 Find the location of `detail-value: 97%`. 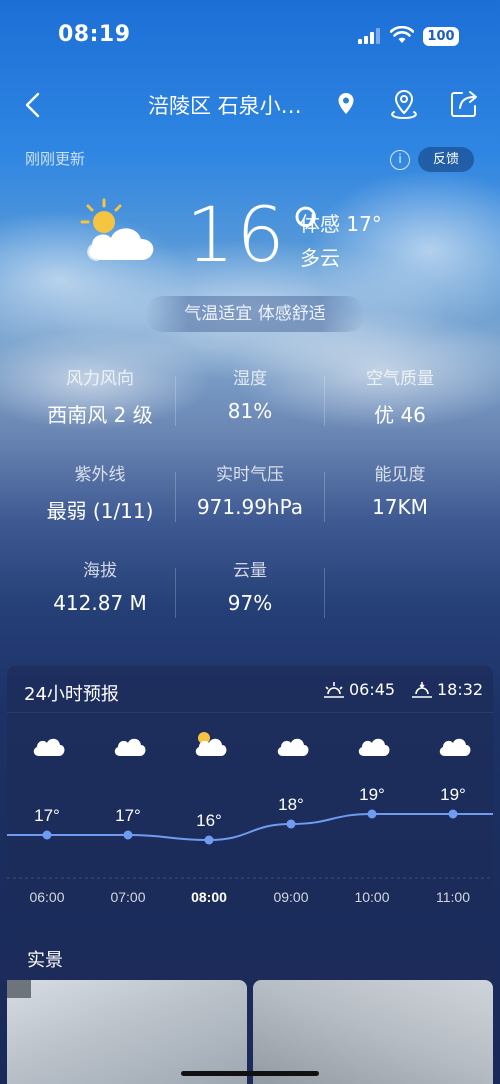

detail-value: 97% is located at coordinates (250, 603).